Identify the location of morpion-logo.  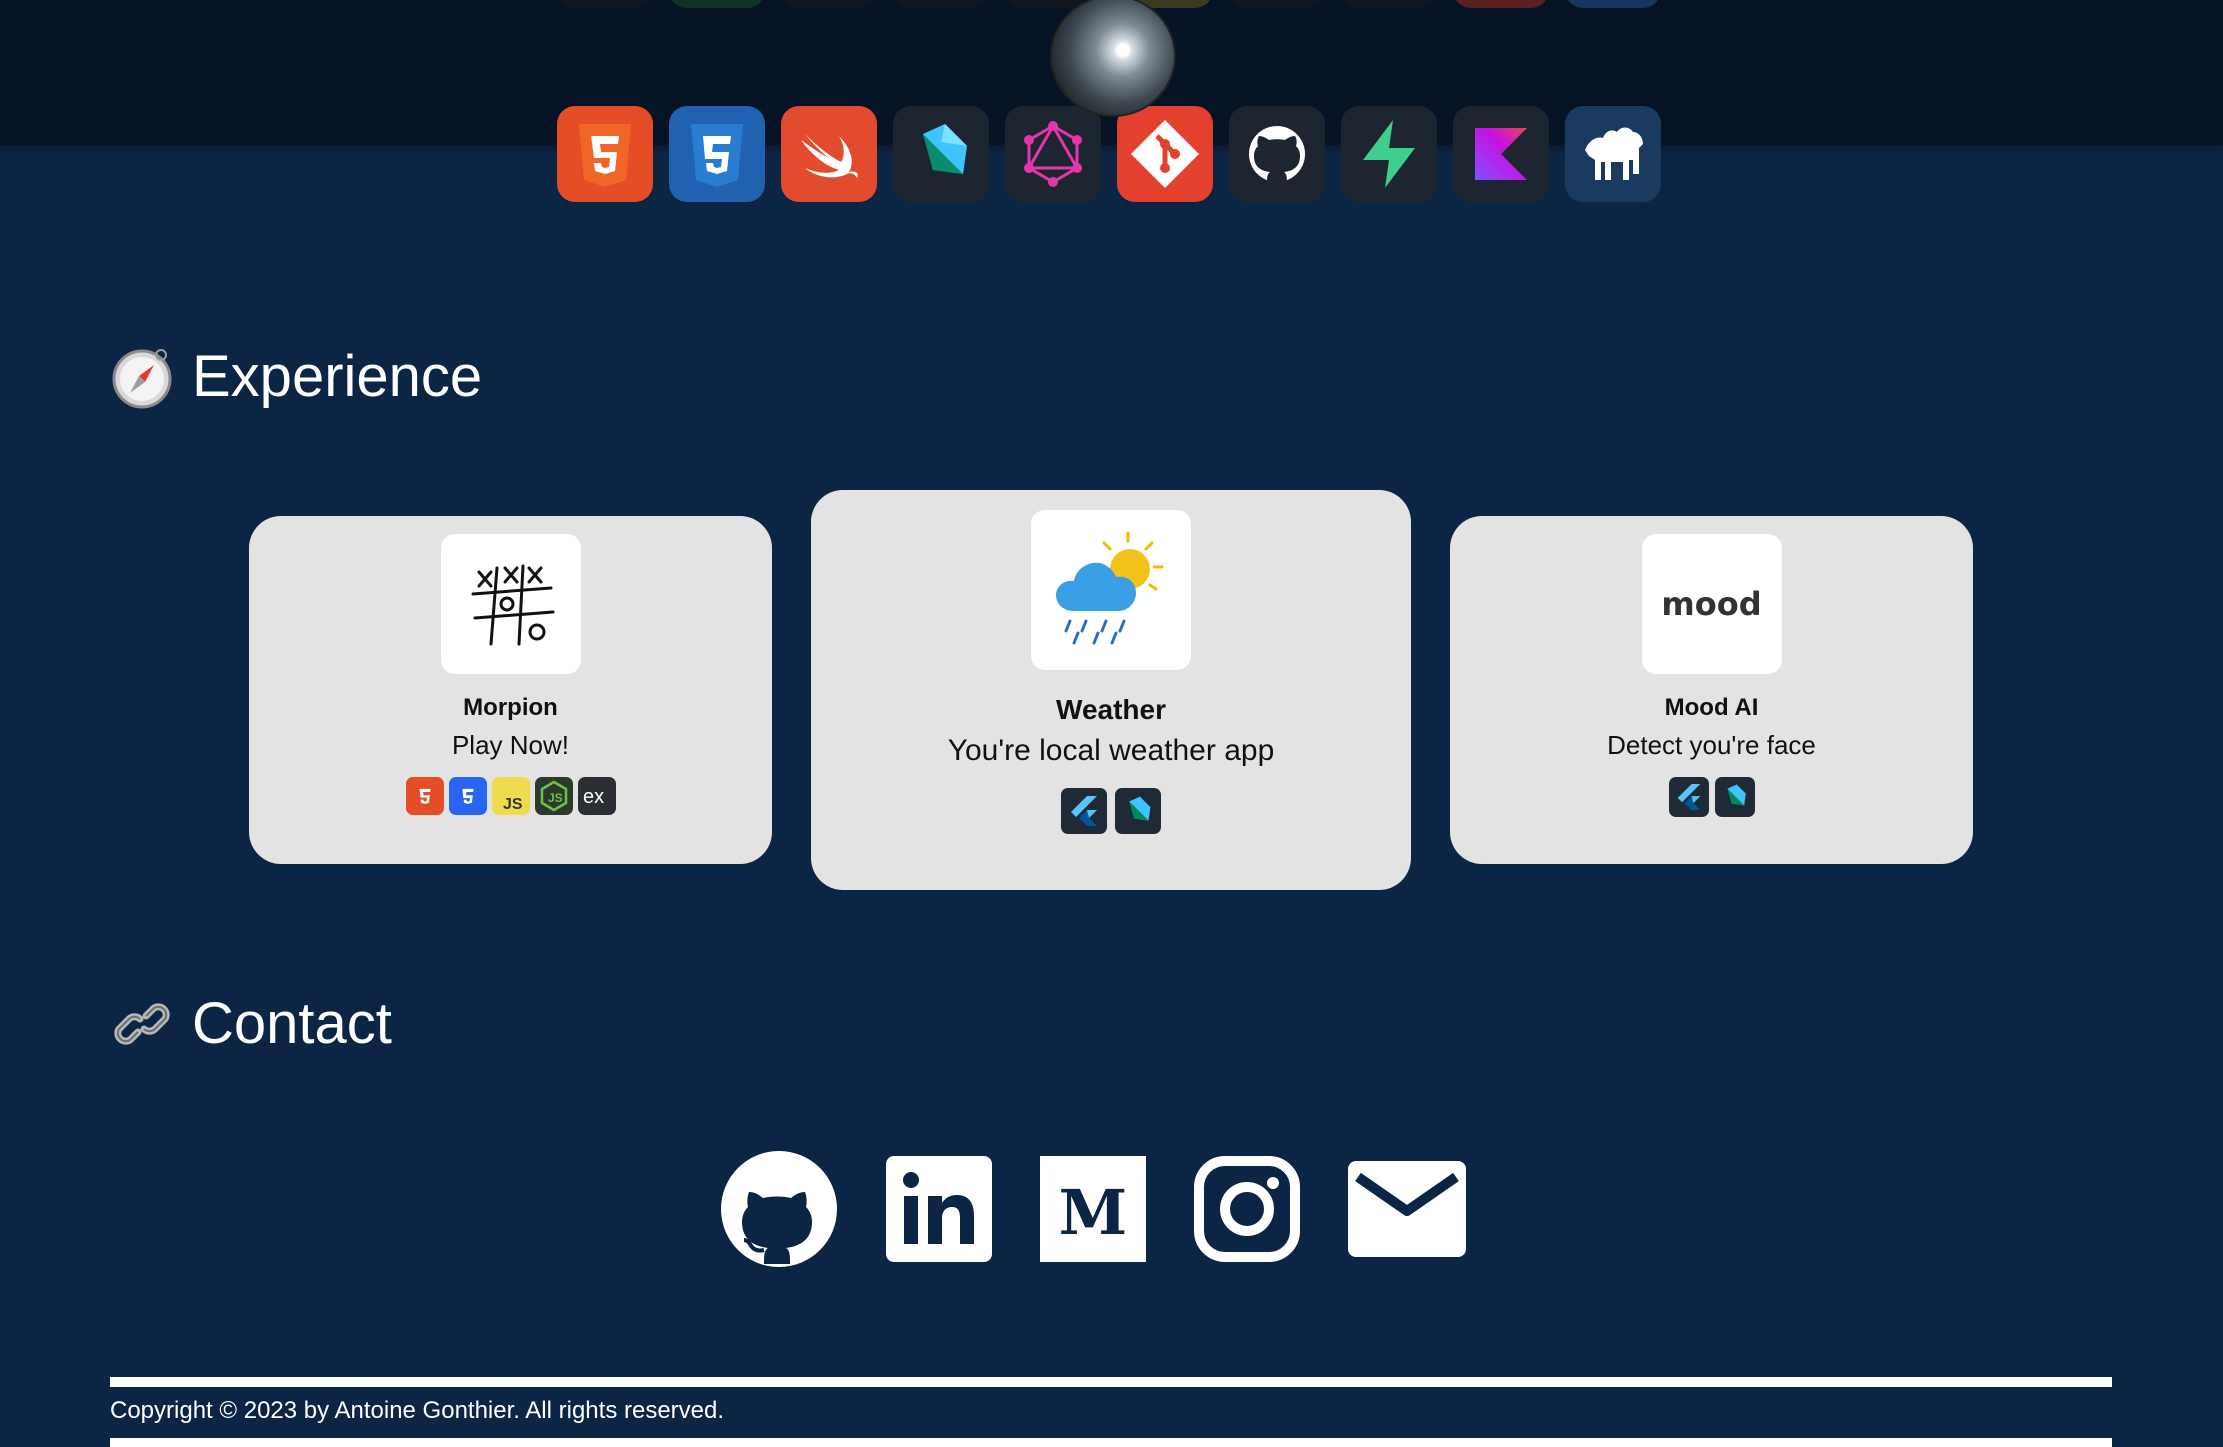
(510, 604).